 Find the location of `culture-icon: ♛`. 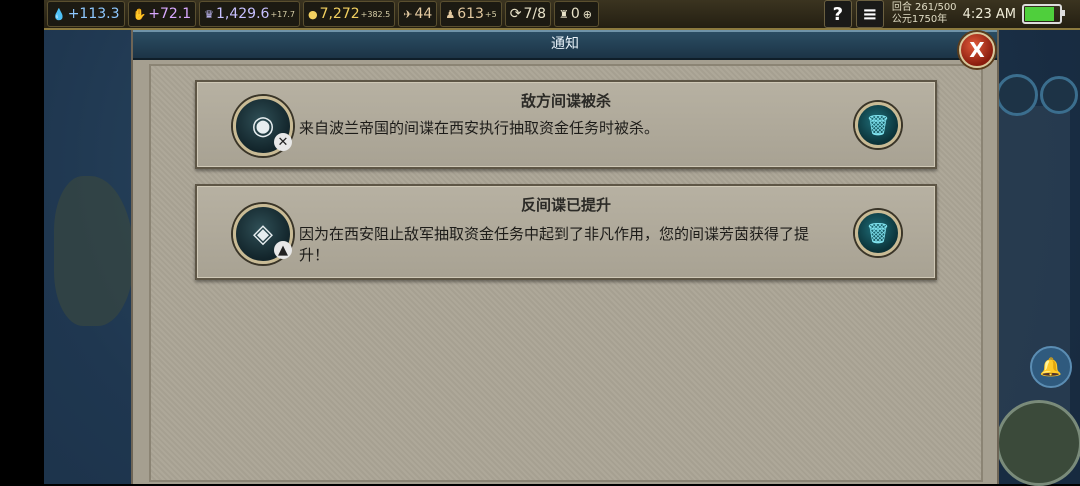

culture-icon: ♛ is located at coordinates (209, 14).